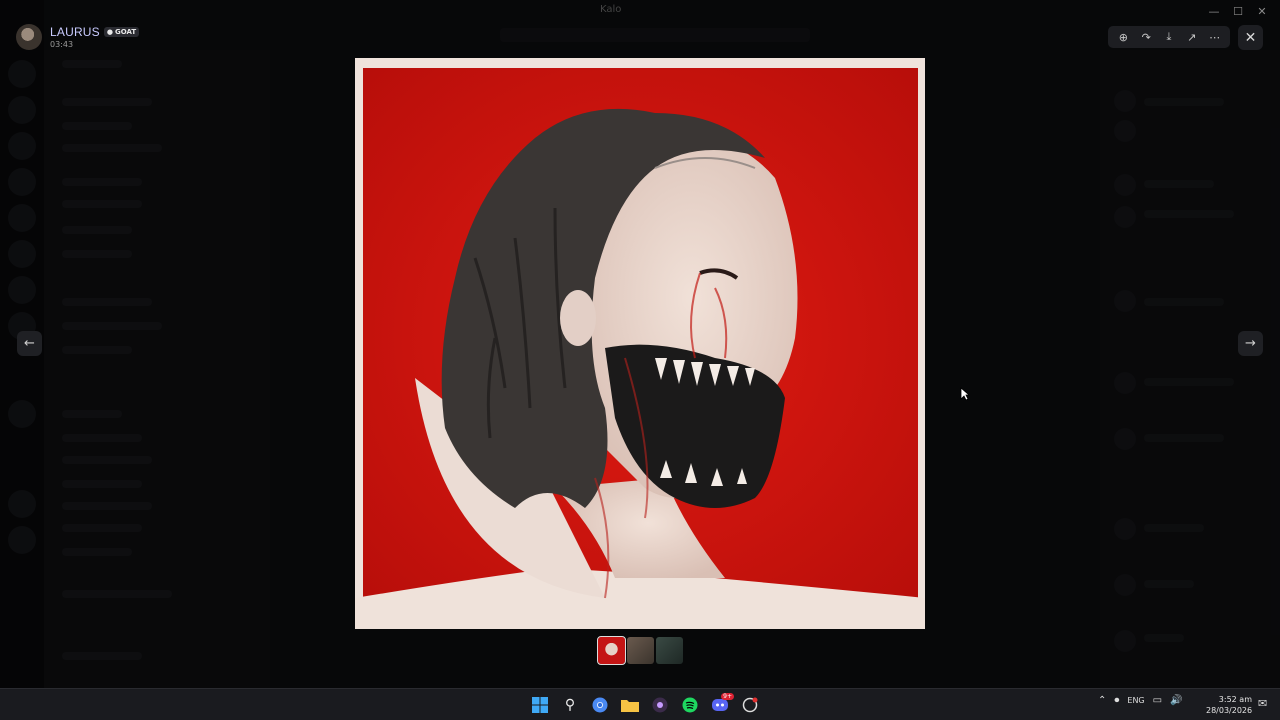 The image size is (1280, 720). I want to click on avatar, so click(29, 37).